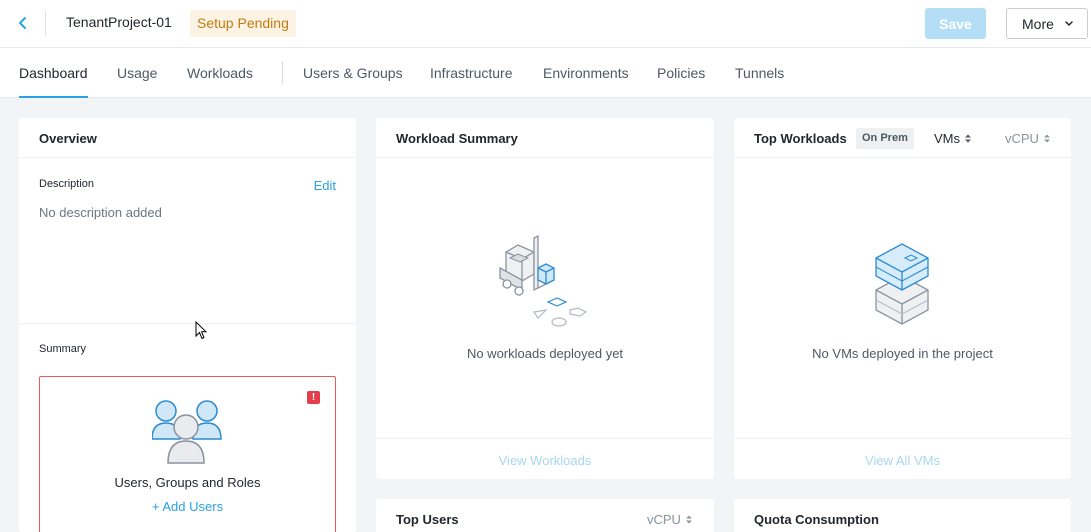 The height and width of the screenshot is (532, 1091). I want to click on edit-description-link: Edit, so click(325, 185).